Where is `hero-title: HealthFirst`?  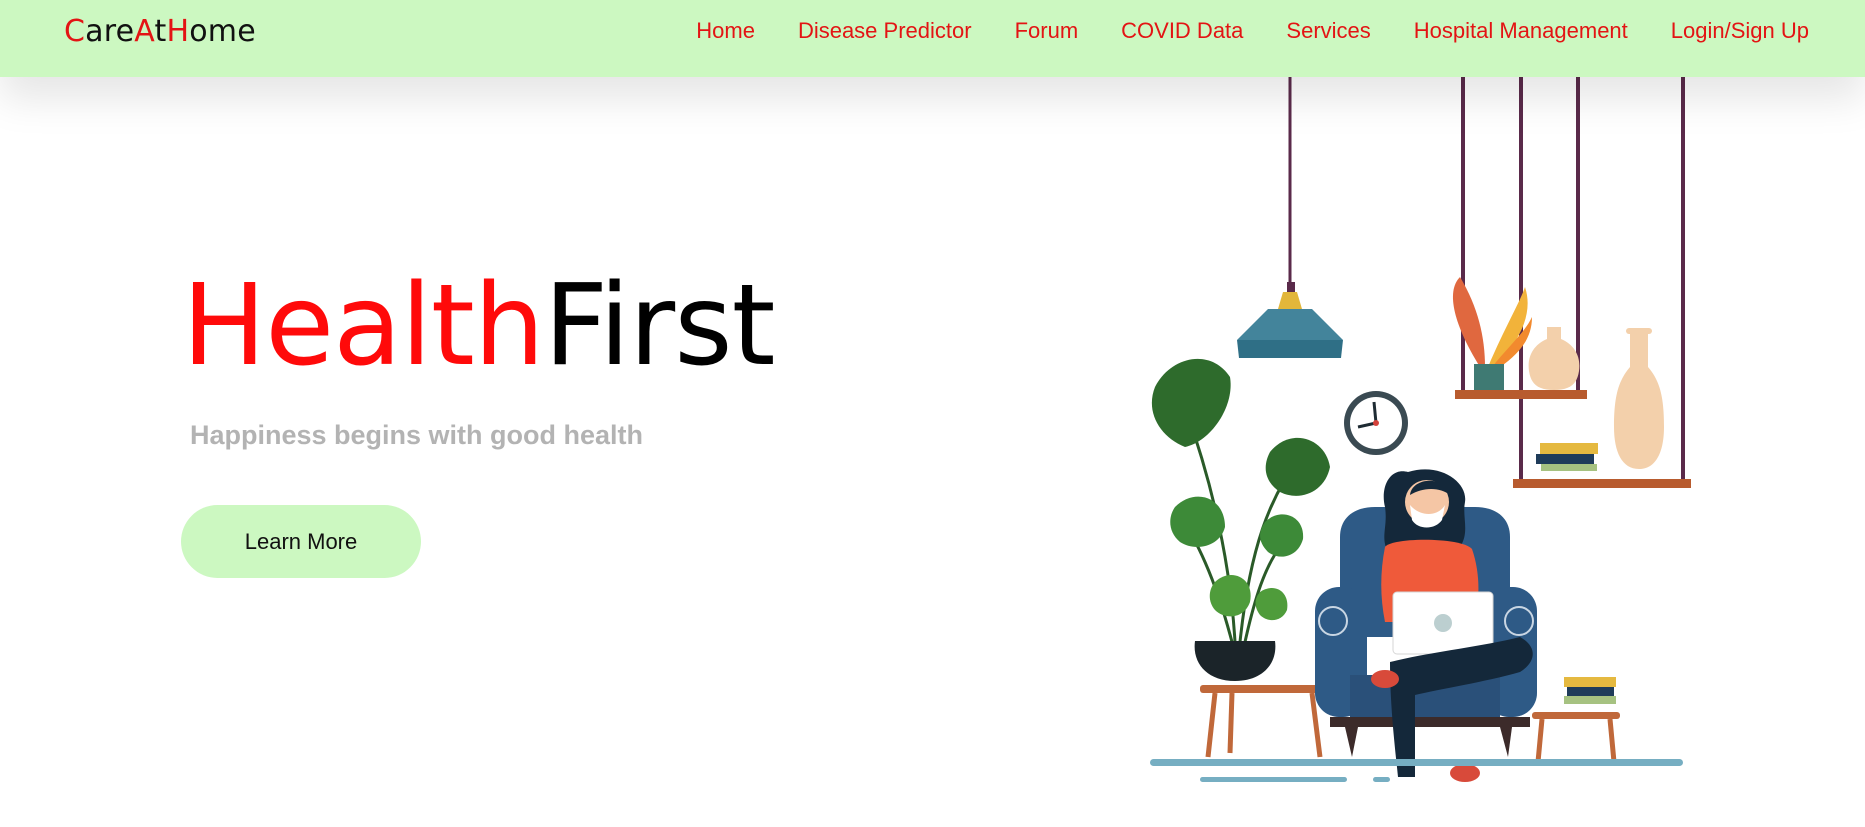 hero-title: HealthFirst is located at coordinates (478, 326).